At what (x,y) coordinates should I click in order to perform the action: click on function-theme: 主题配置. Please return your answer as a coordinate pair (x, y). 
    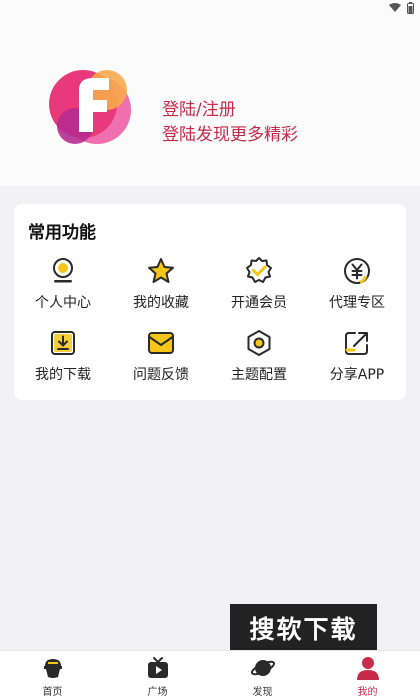
    Looking at the image, I should click on (259, 364).